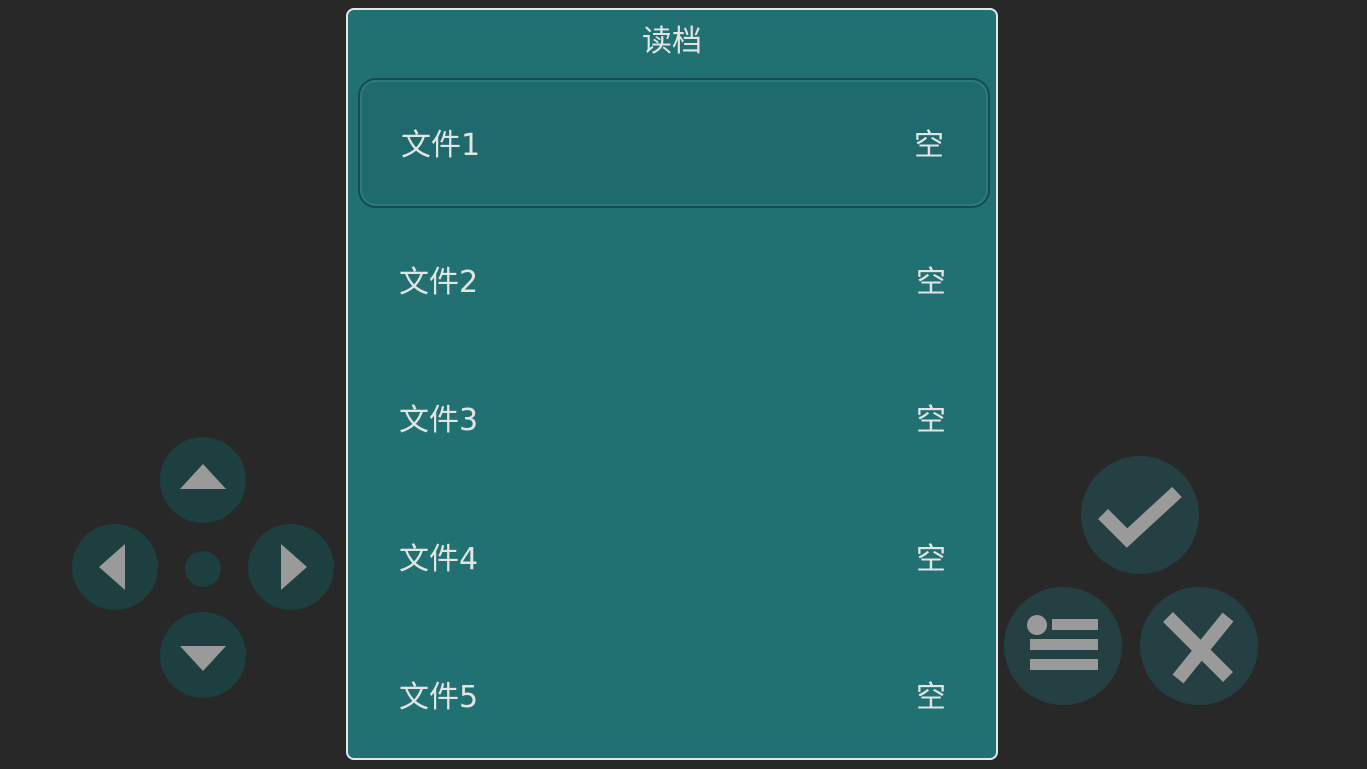 This screenshot has width=1367, height=769. I want to click on close-x-icon, so click(1198, 648).